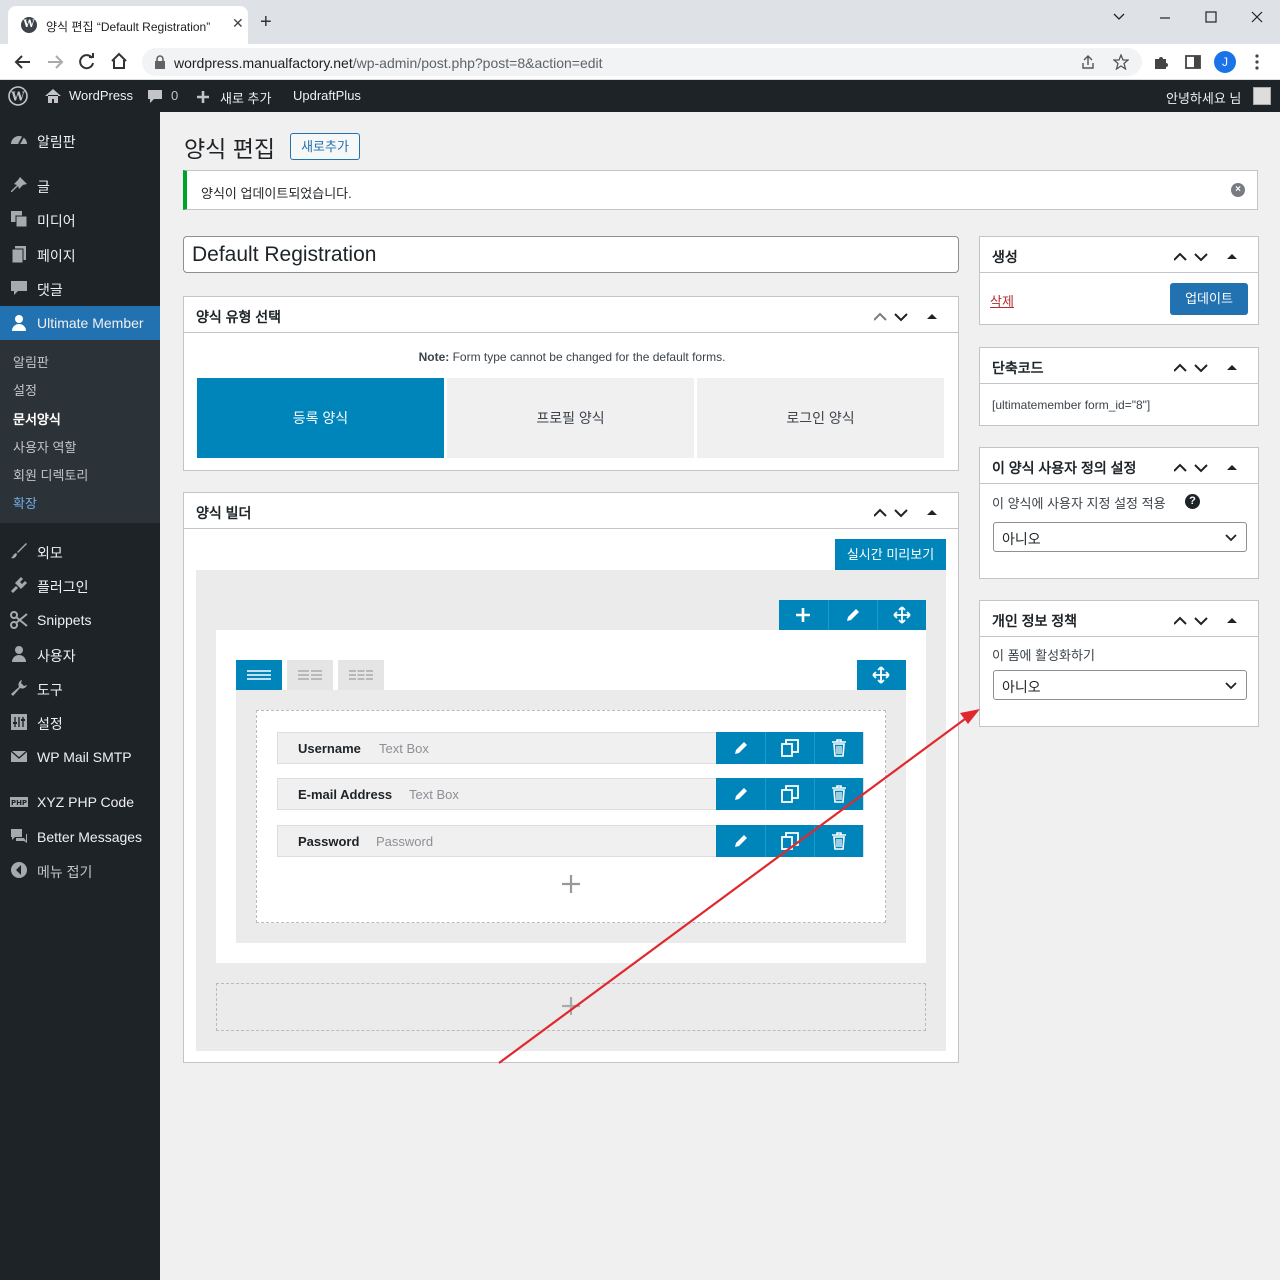 This screenshot has height=1280, width=1280. Describe the element at coordinates (80, 757) in the screenshot. I see `sidebar-item-wp-mail-smtp: WP Mail SMTP` at that location.